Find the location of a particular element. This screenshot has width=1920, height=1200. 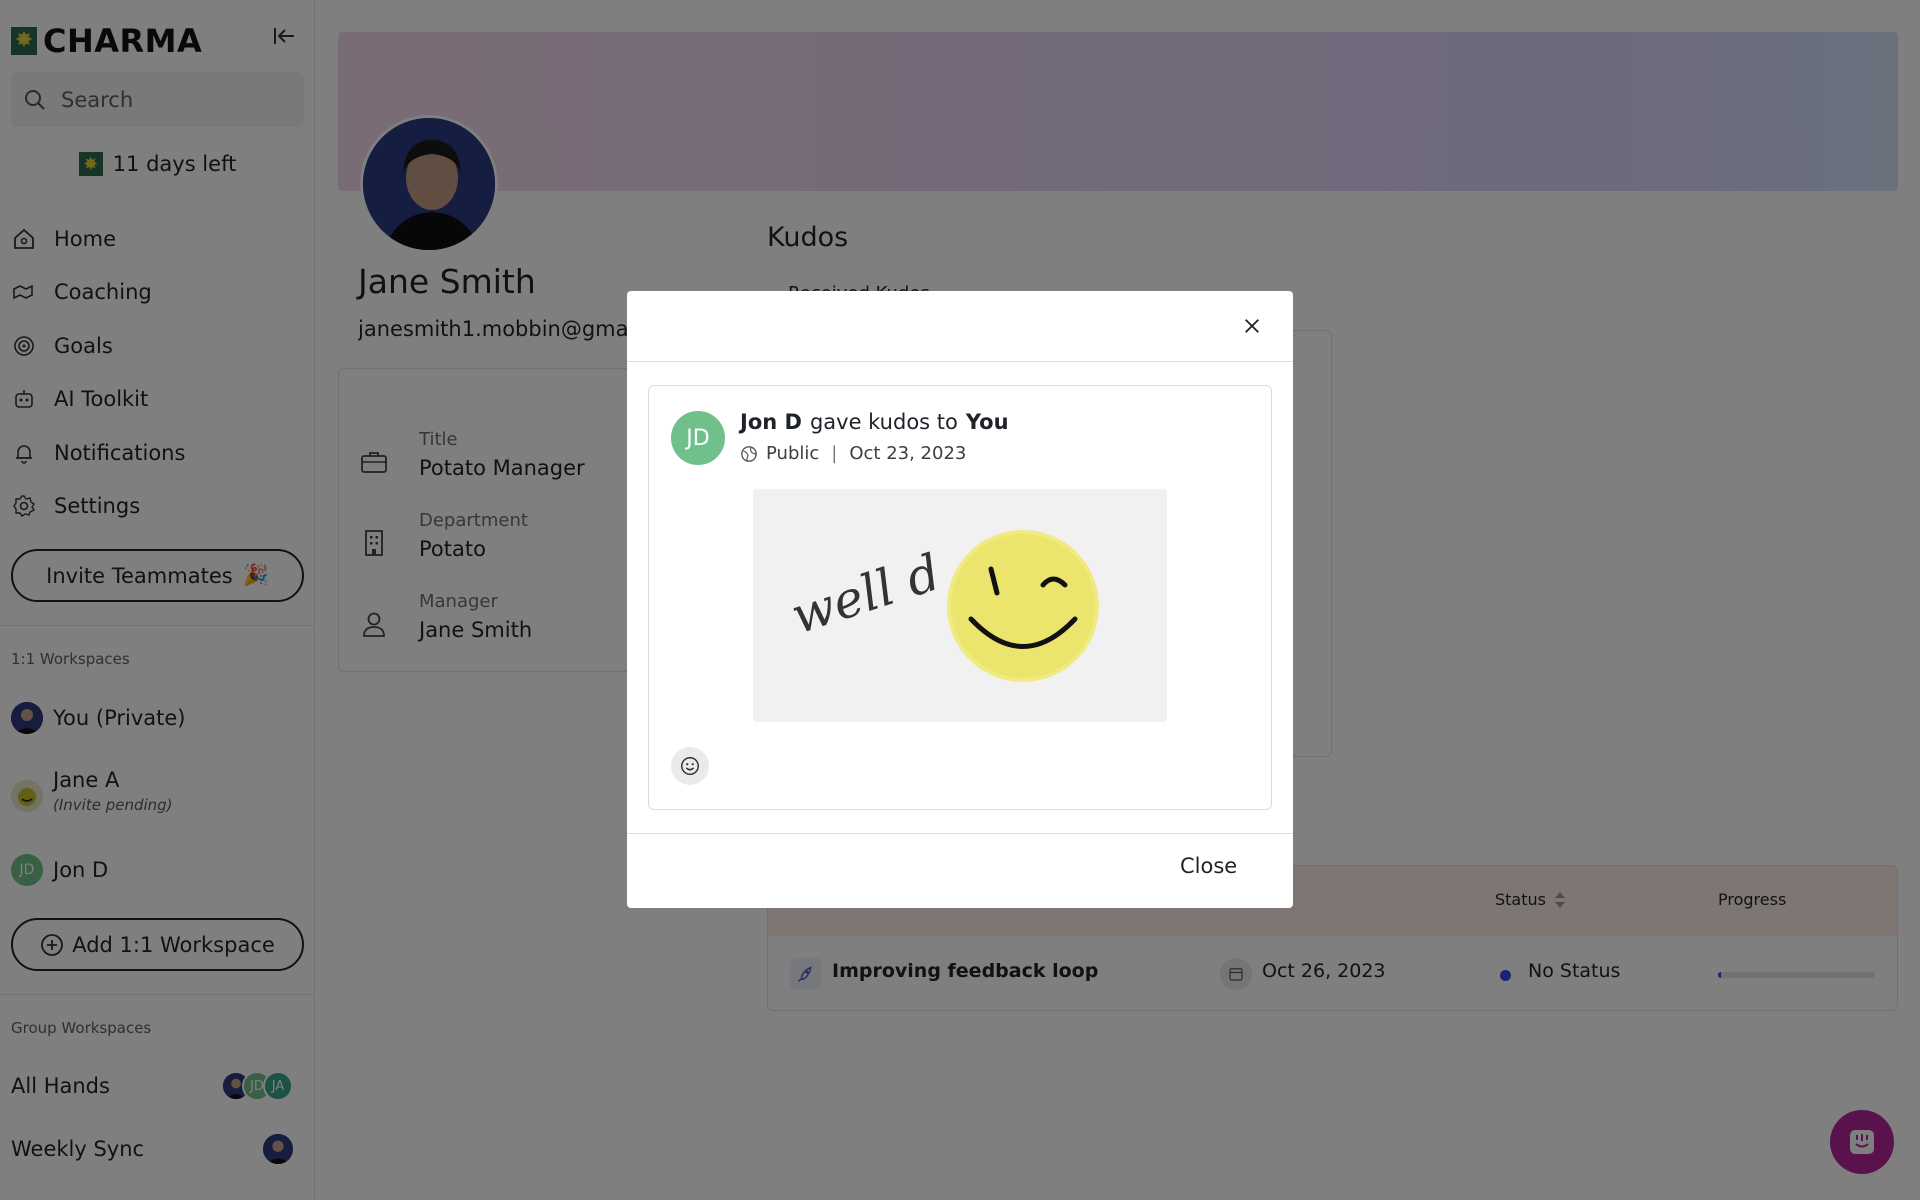

add-reaction-button is located at coordinates (690, 766).